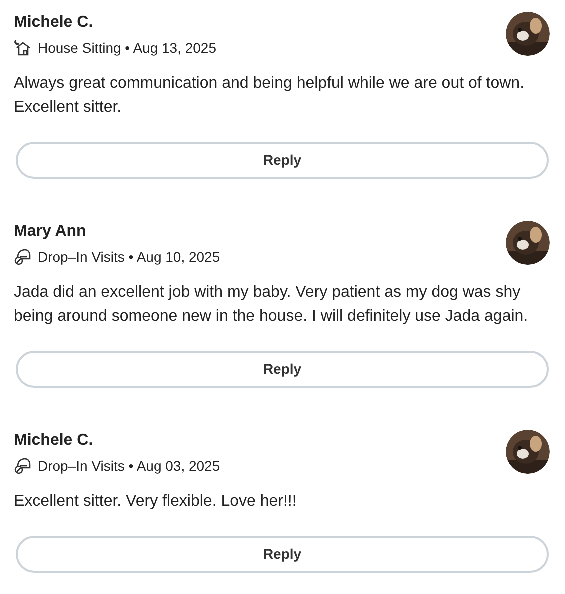  I want to click on service-date: House Sitting • Aug 13, 2025, so click(127, 48).